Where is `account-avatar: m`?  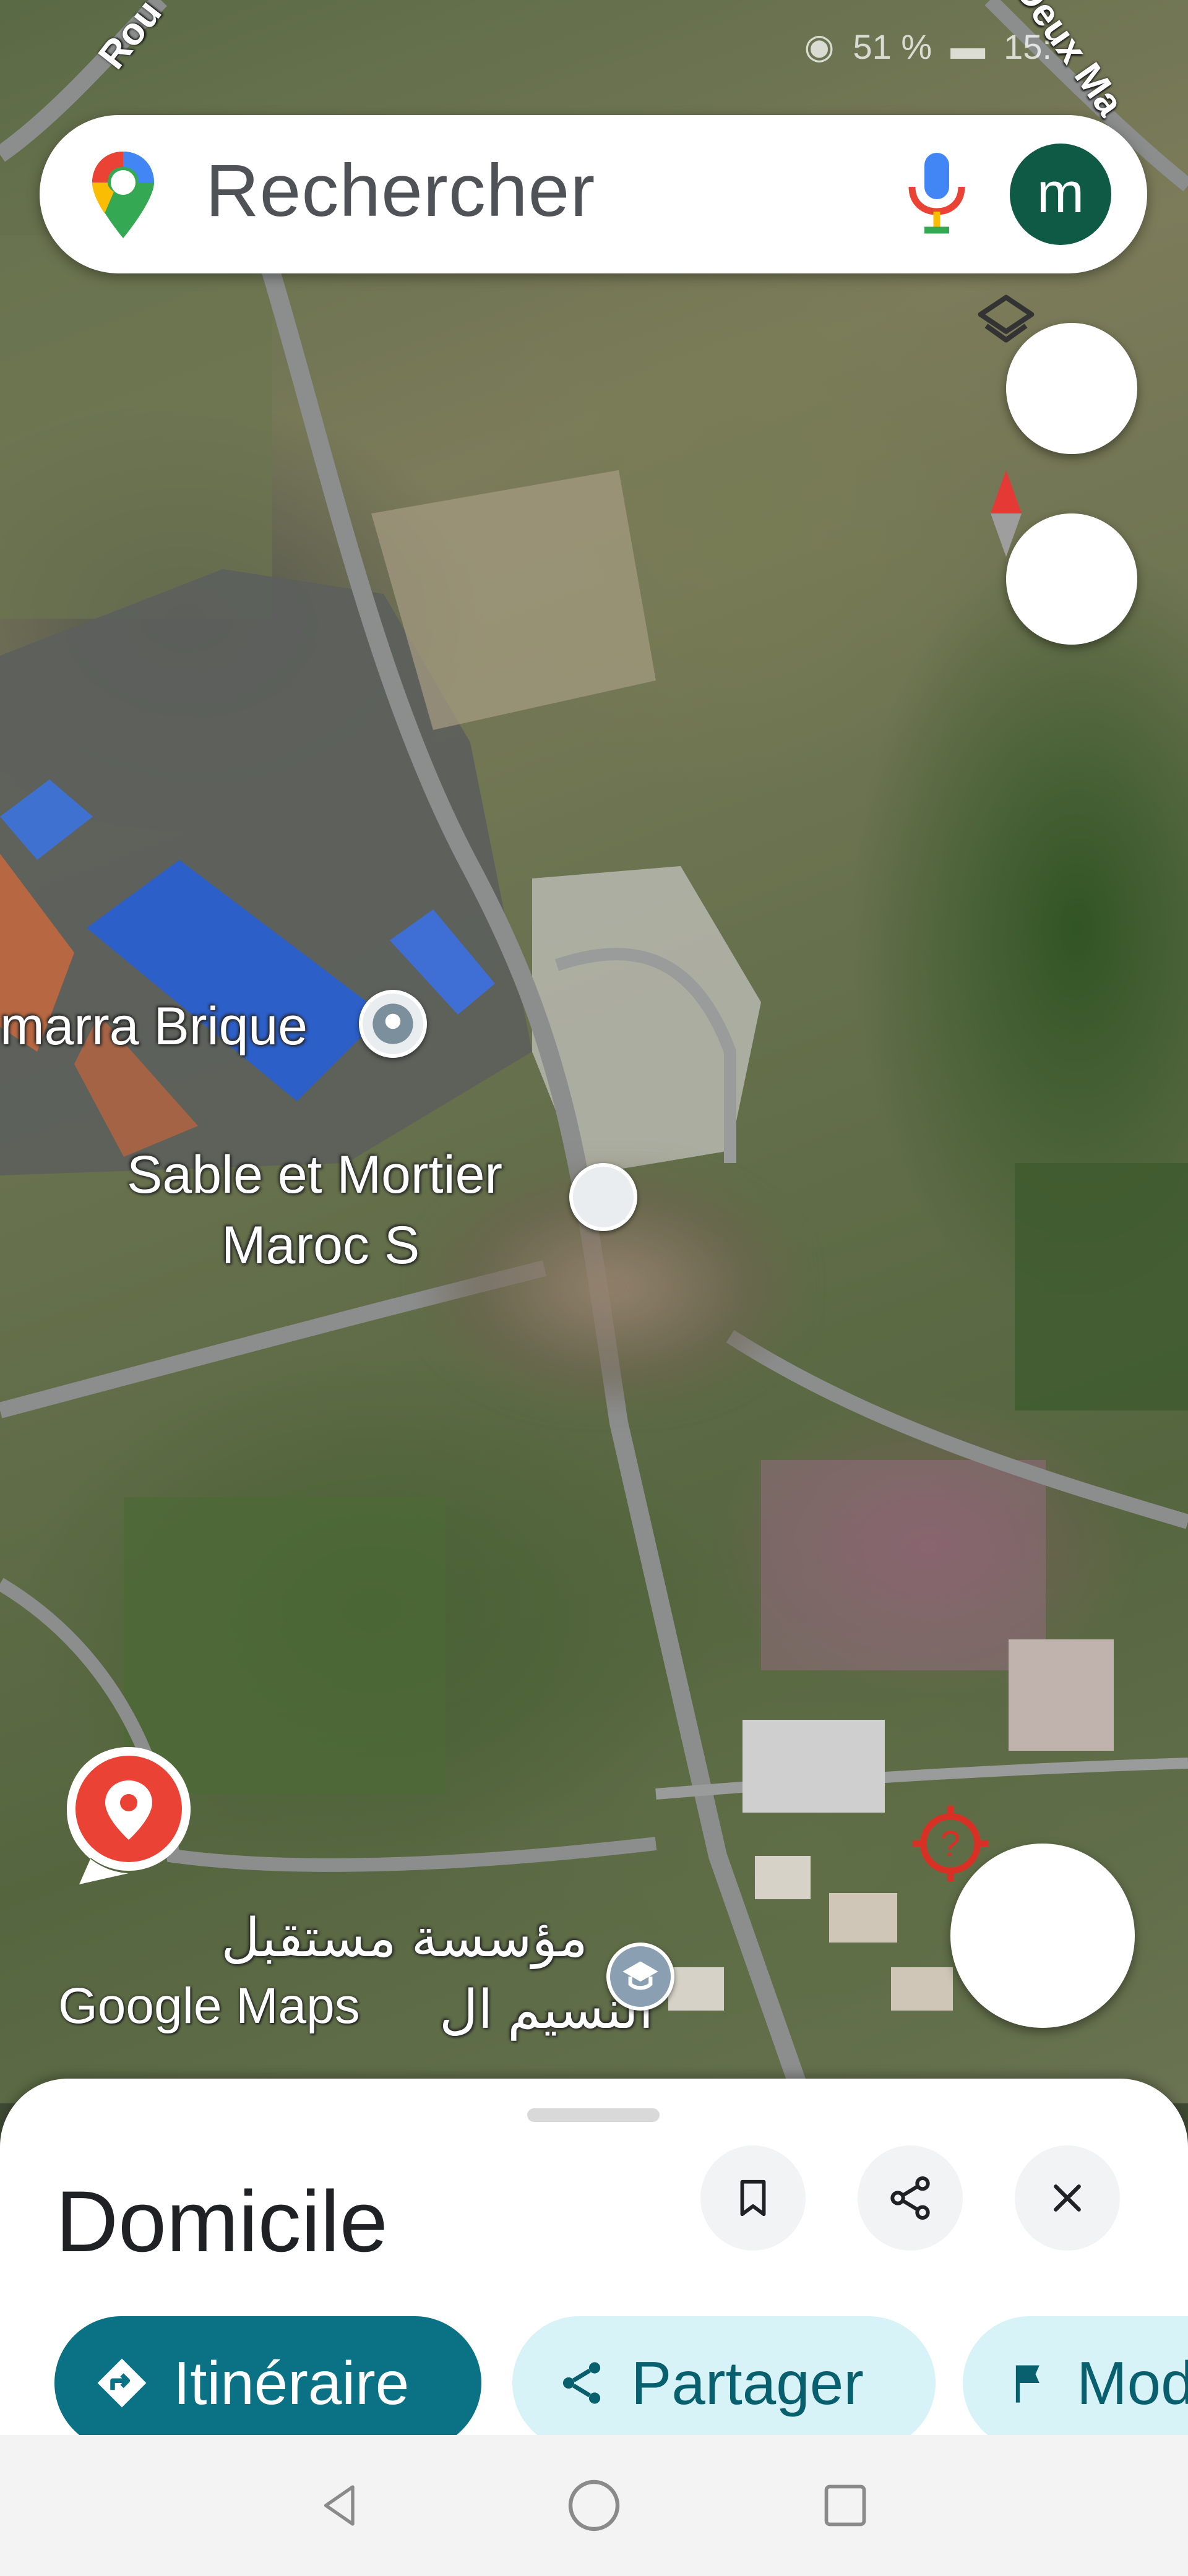
account-avatar: m is located at coordinates (1060, 194).